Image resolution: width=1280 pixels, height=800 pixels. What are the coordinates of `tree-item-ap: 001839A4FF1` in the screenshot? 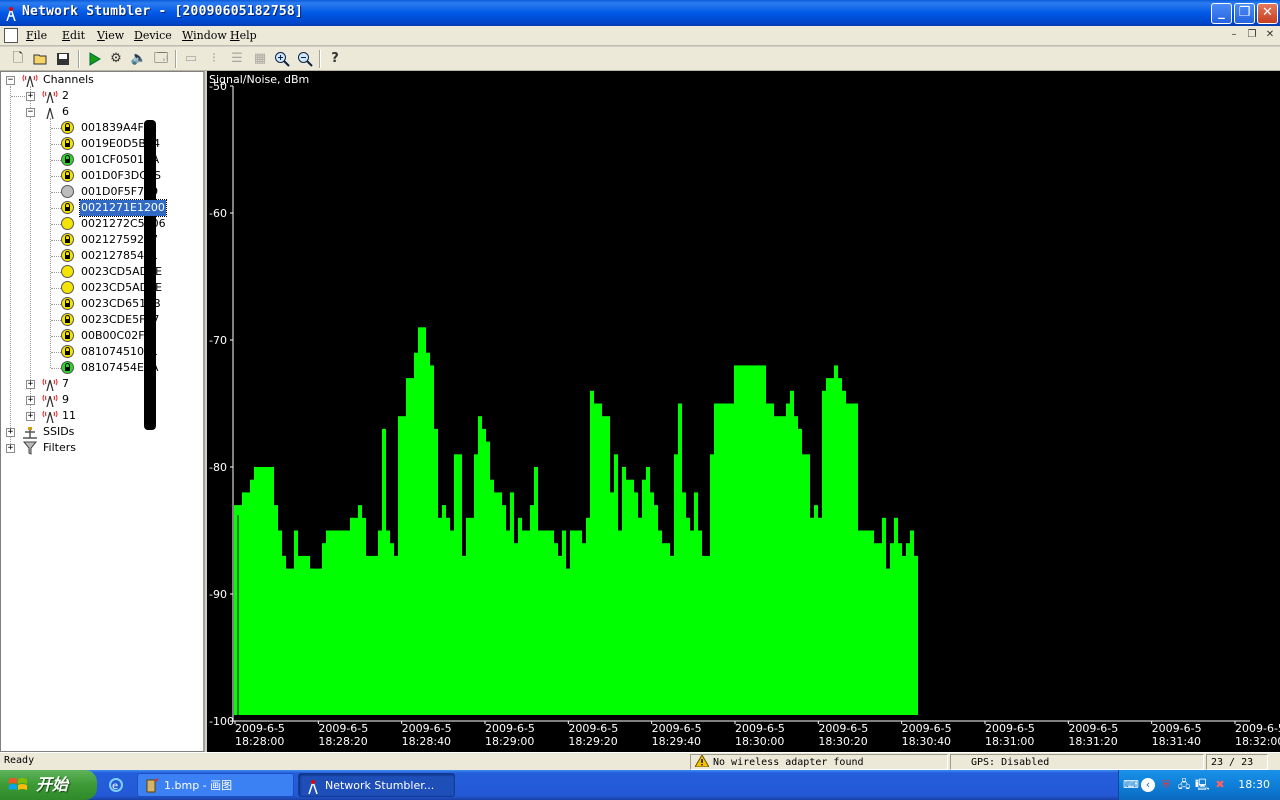 It's located at (119, 128).